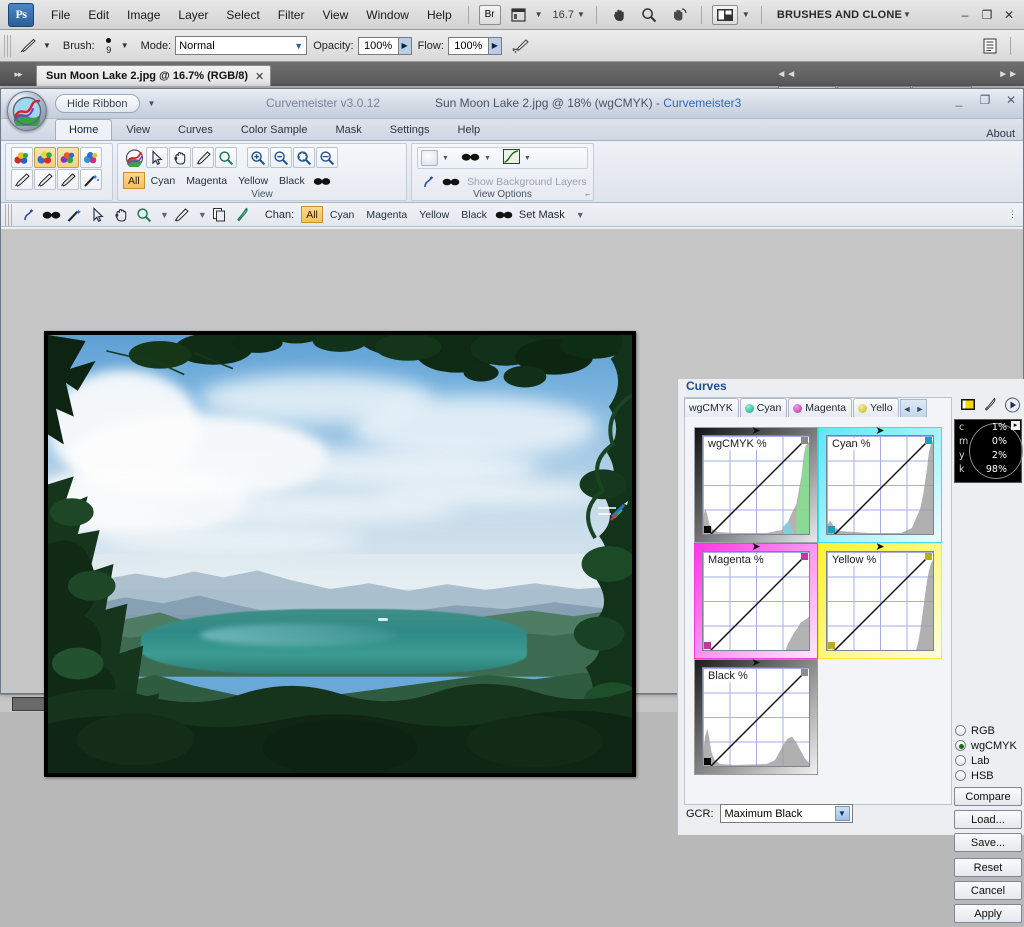 The height and width of the screenshot is (927, 1024). I want to click on set-mask-button: Set Mask, so click(542, 215).